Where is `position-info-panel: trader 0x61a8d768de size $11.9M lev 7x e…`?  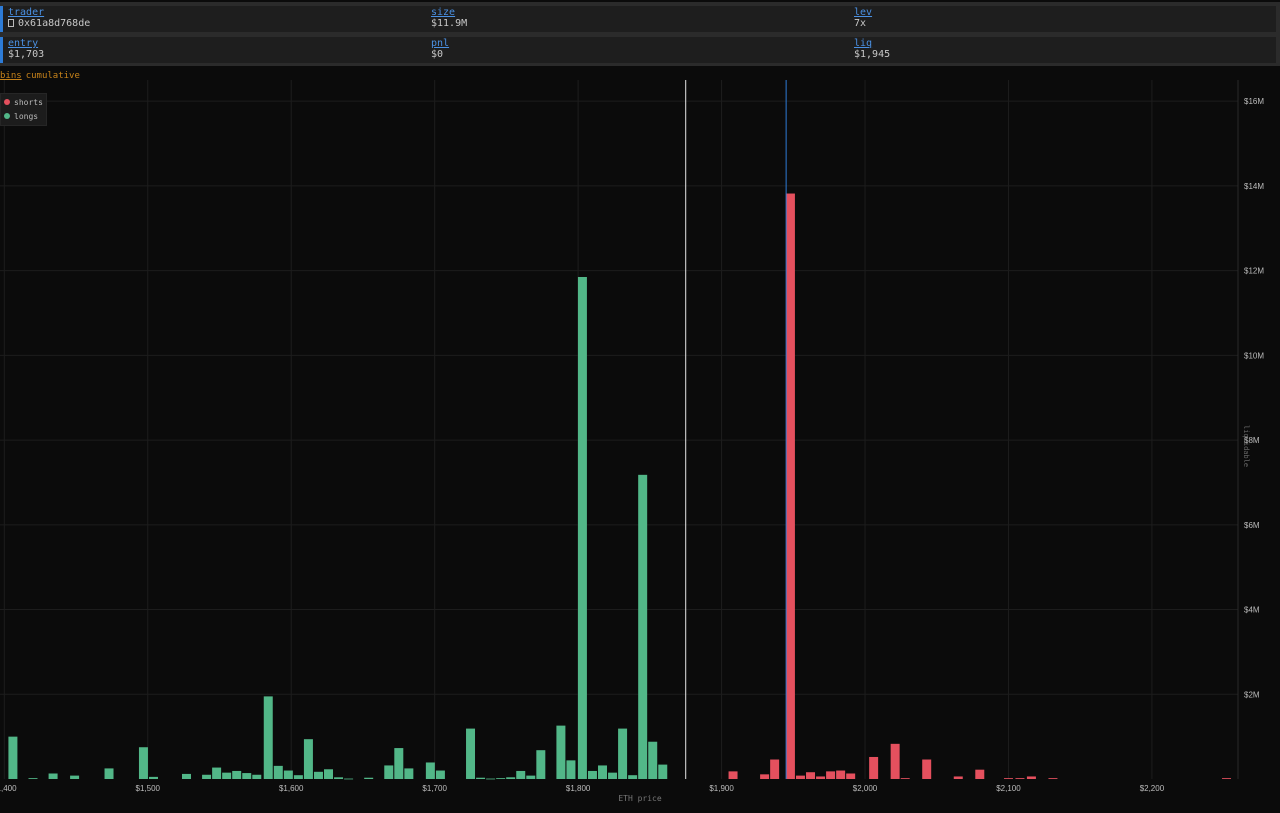 position-info-panel: trader 0x61a8d768de size $11.9M lev 7x e… is located at coordinates (640, 34).